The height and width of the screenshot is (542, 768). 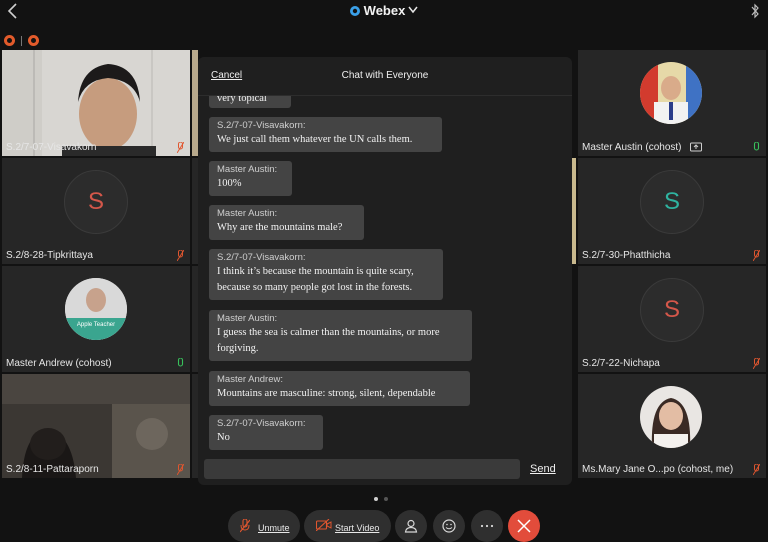 What do you see at coordinates (626, 255) in the screenshot?
I see `participant-name: S.2/7-30-Phatthicha` at bounding box center [626, 255].